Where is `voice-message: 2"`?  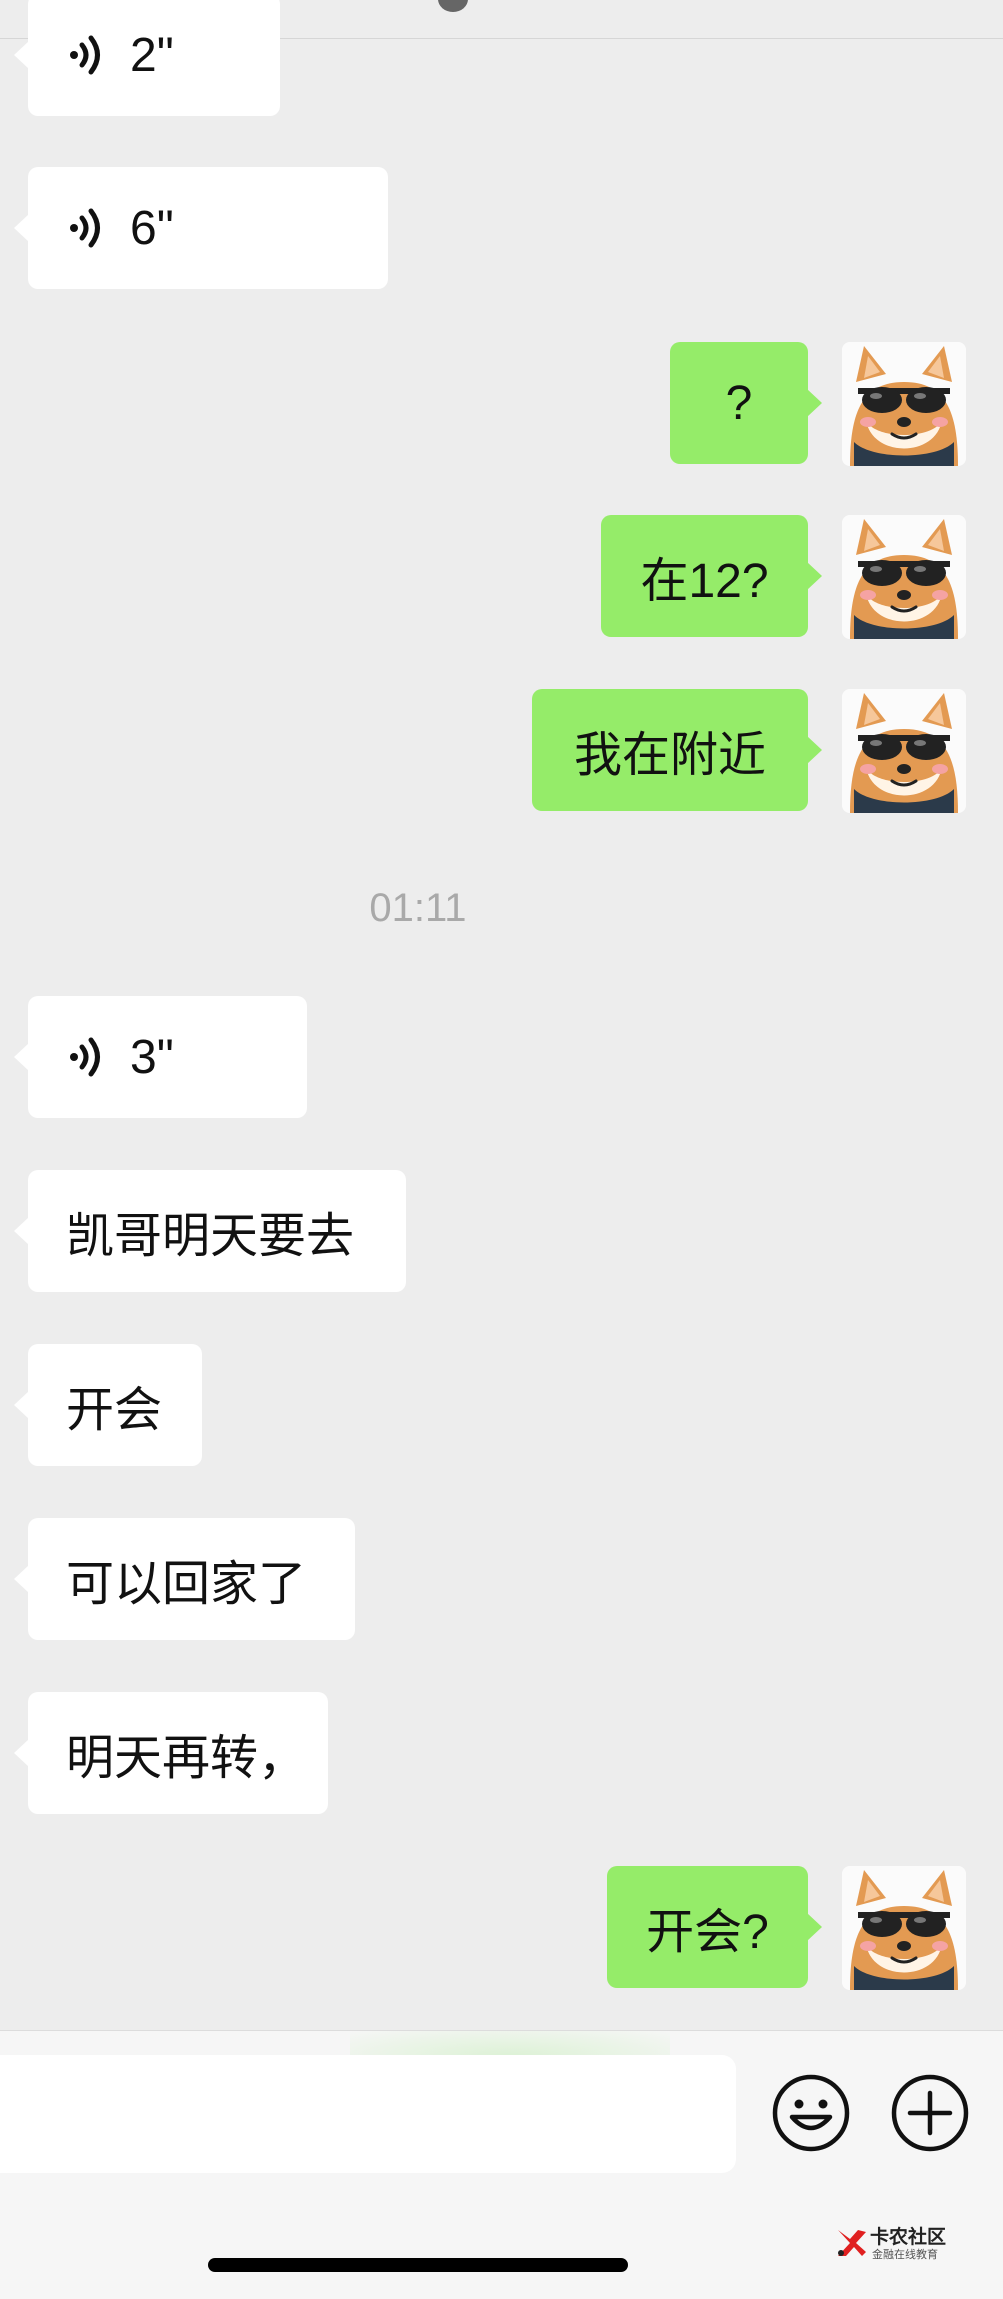
voice-message: 2" is located at coordinates (147, 58).